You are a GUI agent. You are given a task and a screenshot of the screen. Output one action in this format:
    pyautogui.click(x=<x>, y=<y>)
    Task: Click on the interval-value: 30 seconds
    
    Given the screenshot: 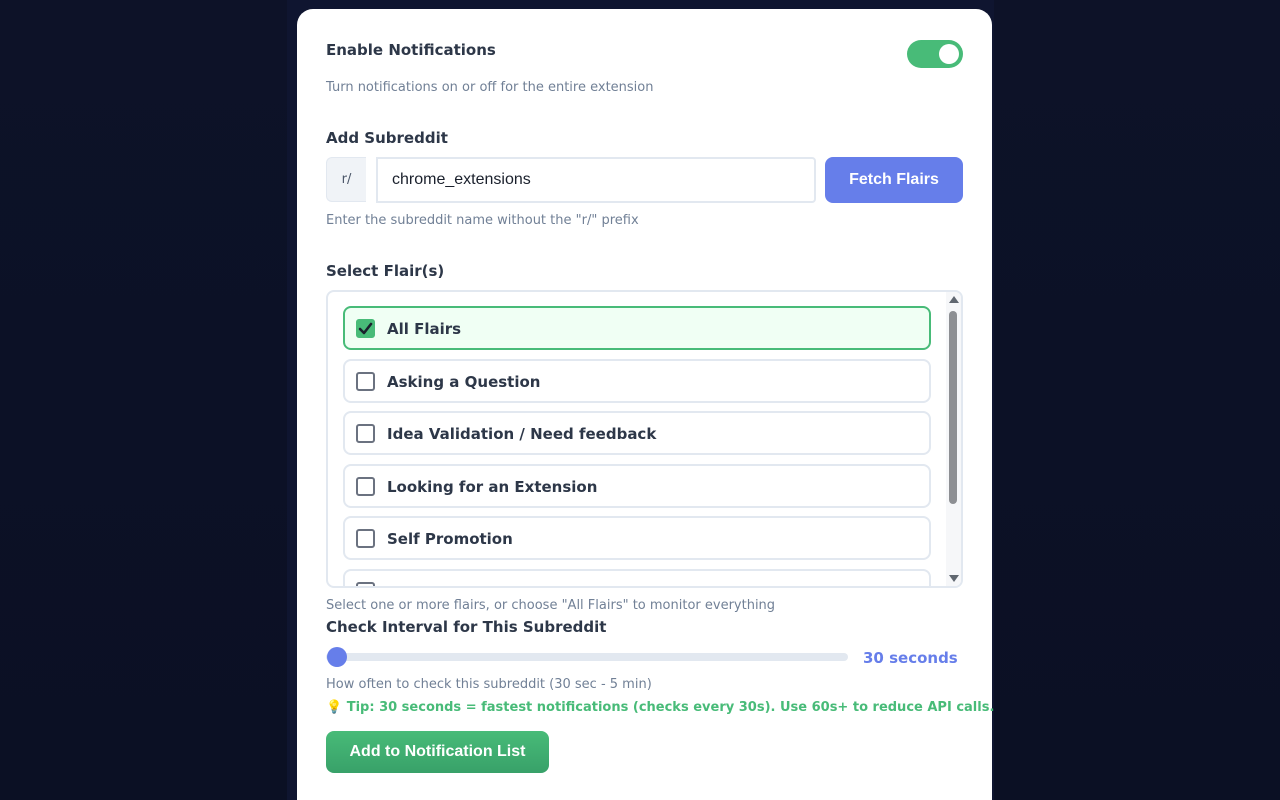 What is the action you would take?
    pyautogui.click(x=910, y=658)
    